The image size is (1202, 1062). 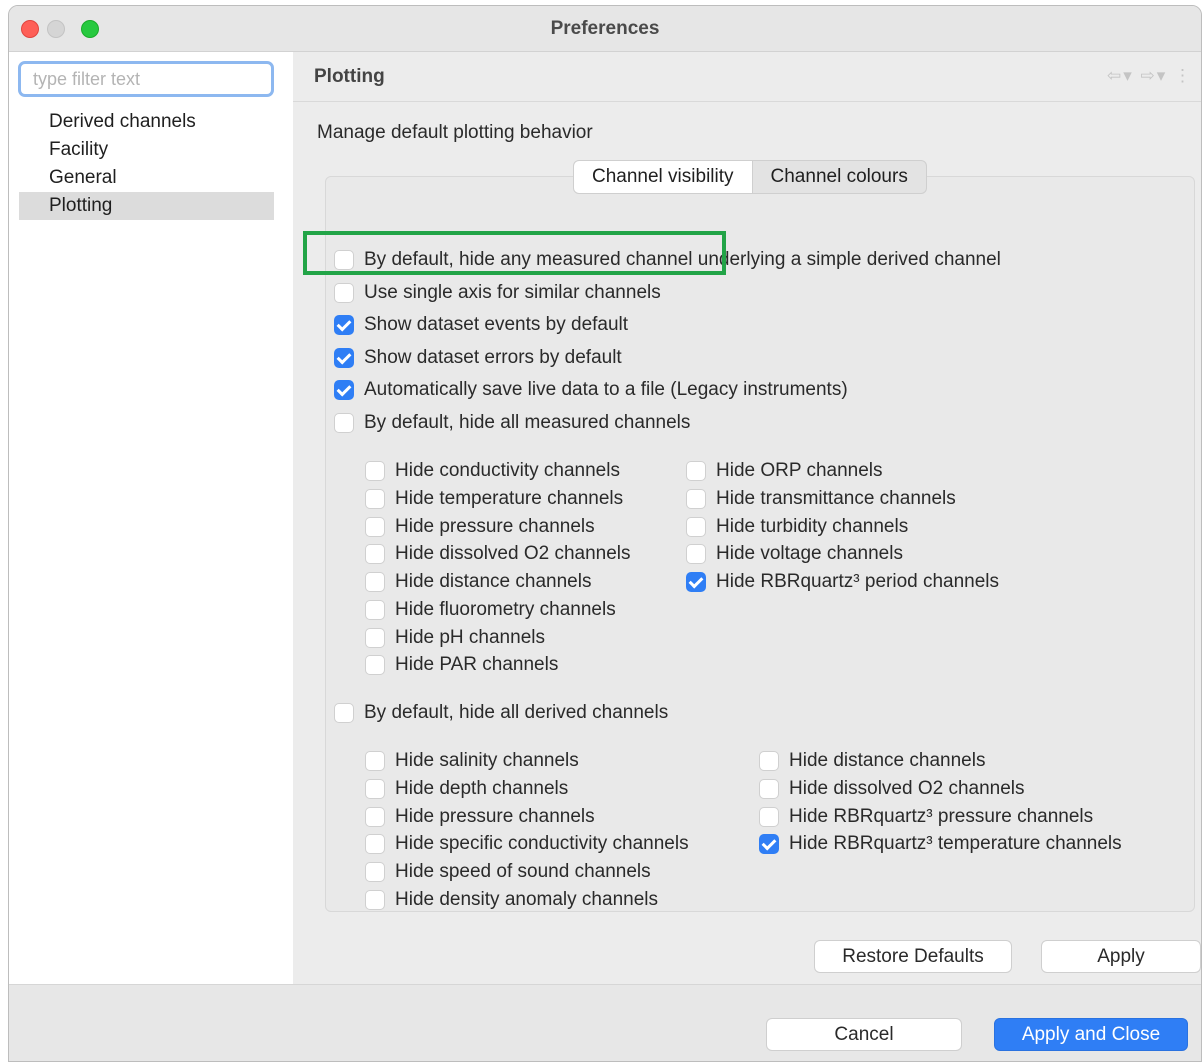 I want to click on option-label: Hide PAR channels, so click(x=477, y=664).